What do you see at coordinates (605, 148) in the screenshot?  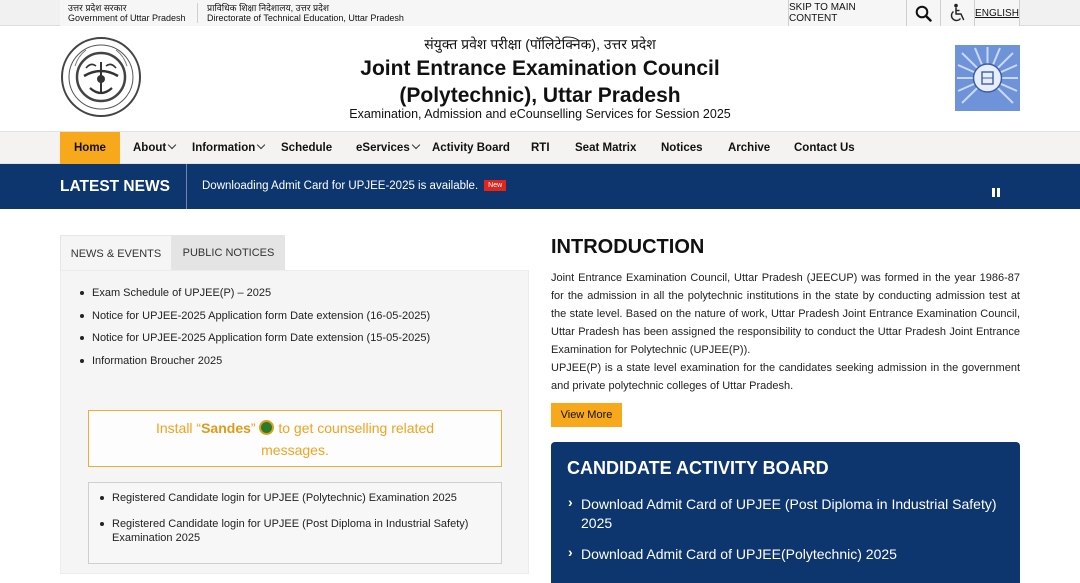 I see `nav-item-seat-matrix: Seat Matrix` at bounding box center [605, 148].